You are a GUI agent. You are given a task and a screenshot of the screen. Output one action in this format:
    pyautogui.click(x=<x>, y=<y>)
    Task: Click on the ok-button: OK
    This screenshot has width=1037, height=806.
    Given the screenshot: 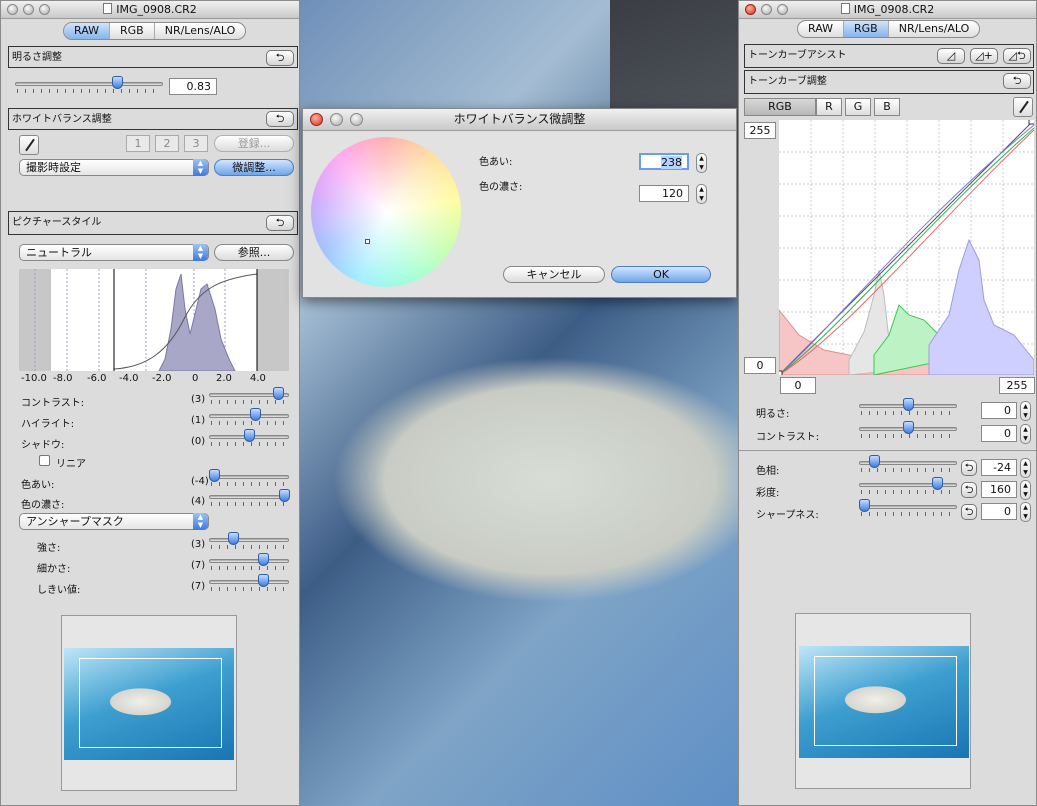 What is the action you would take?
    pyautogui.click(x=661, y=274)
    